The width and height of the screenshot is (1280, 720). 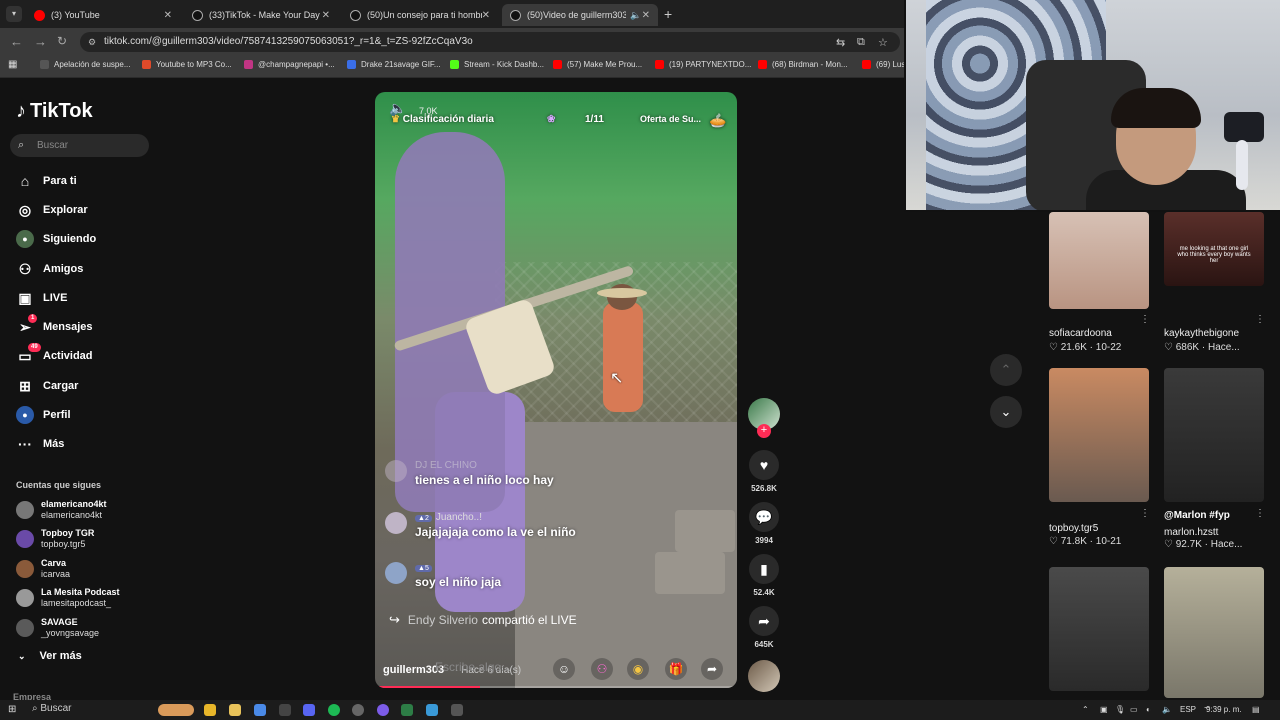 I want to click on nav-live: ▣ LIVE, so click(x=41, y=298).